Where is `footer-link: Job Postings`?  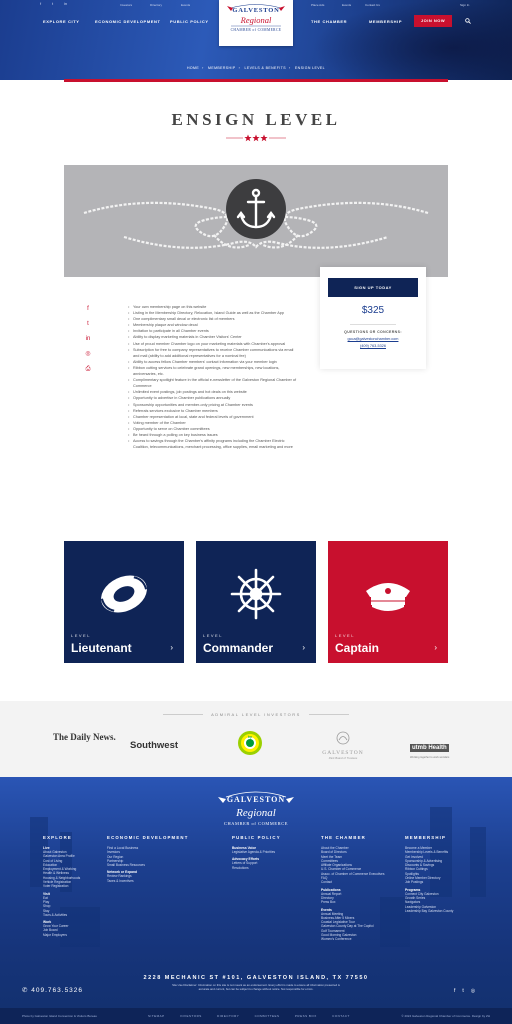 footer-link: Job Postings is located at coordinates (429, 882).